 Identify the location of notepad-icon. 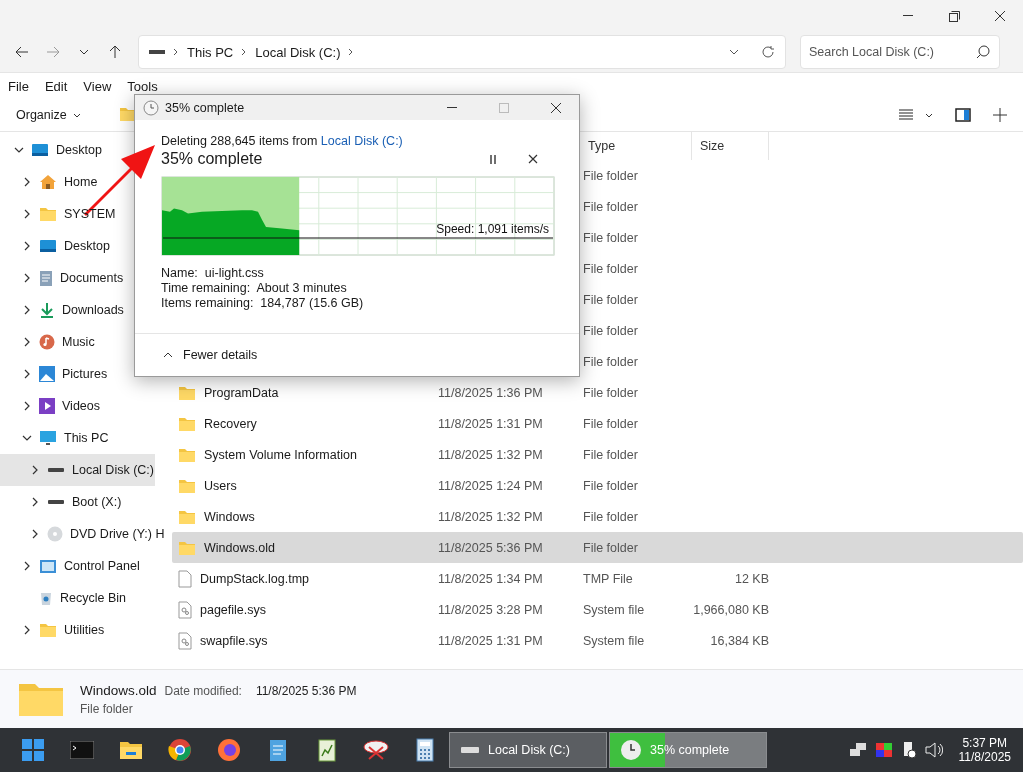
(277, 750).